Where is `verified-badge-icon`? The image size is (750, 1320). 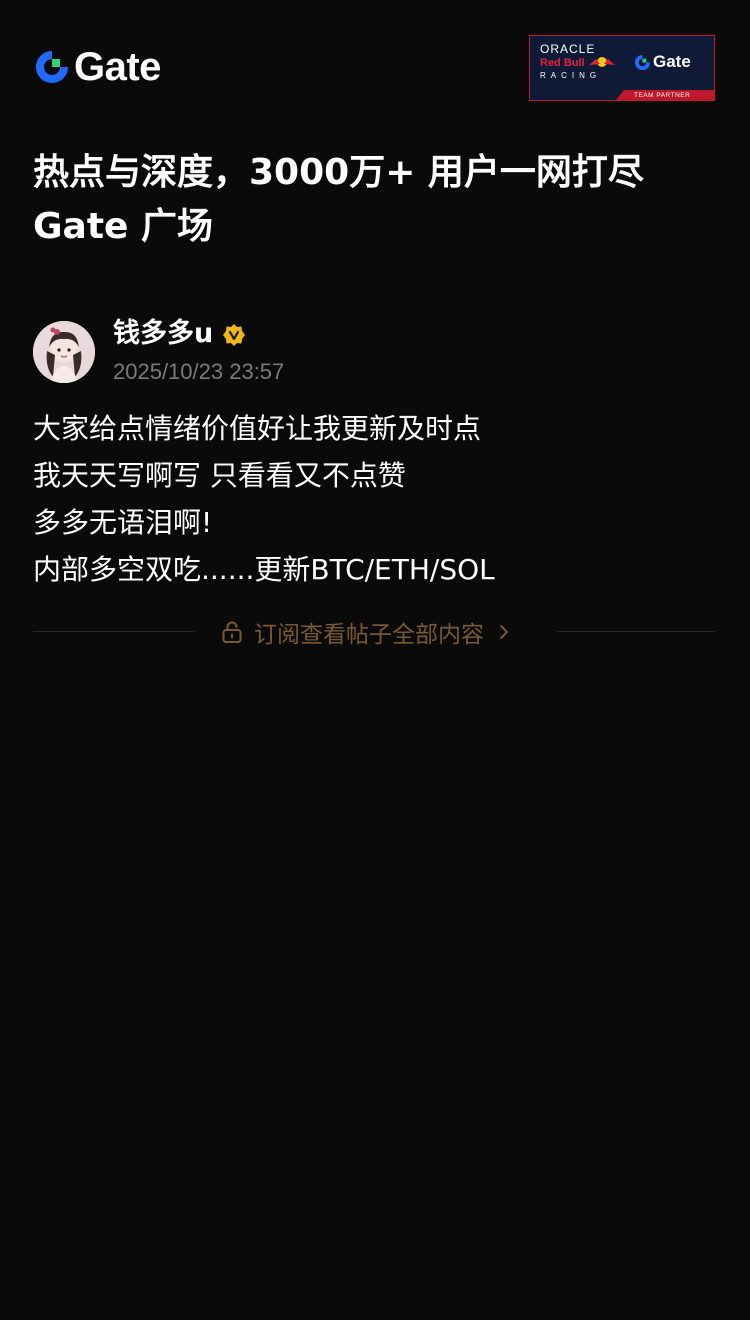 verified-badge-icon is located at coordinates (234, 335).